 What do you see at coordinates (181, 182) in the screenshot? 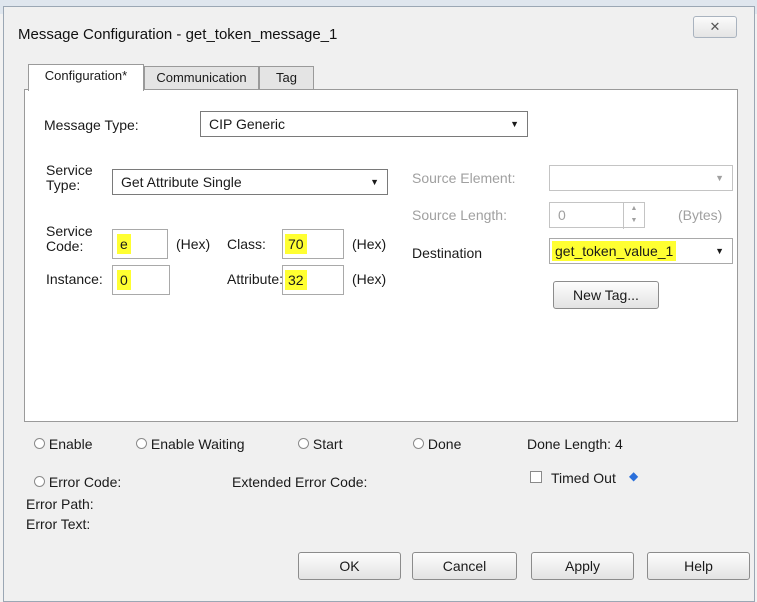
I see `service-type-value: Get Attribute Single` at bounding box center [181, 182].